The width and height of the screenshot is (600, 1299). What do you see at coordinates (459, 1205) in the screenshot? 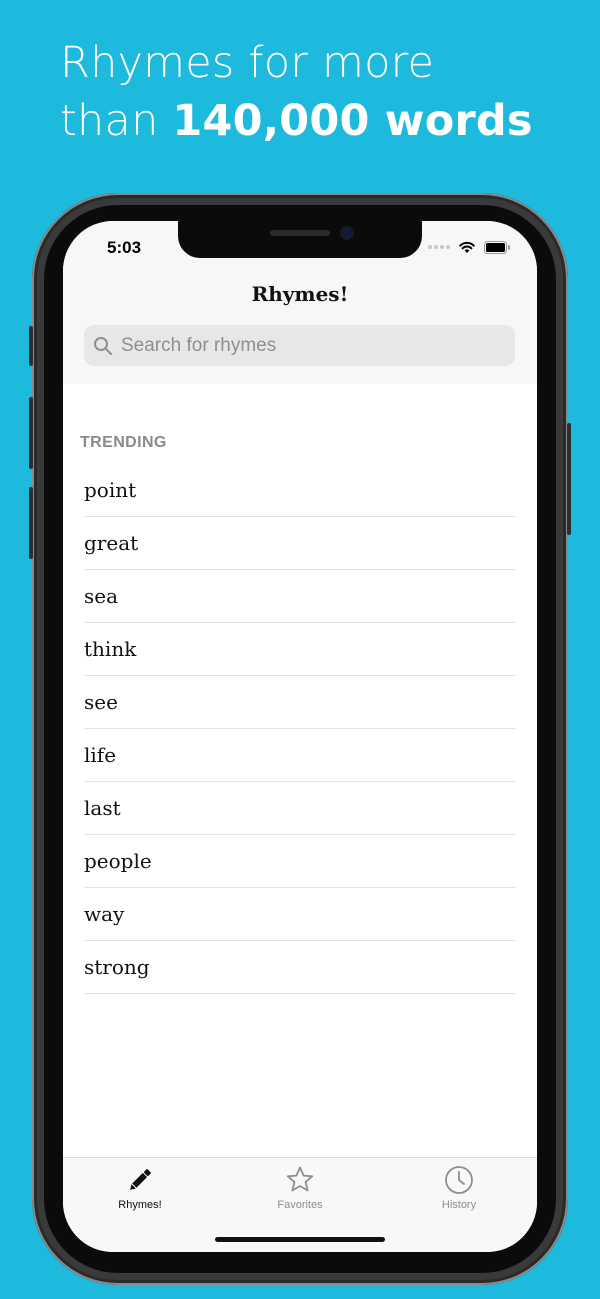
I see `tab-label: History` at bounding box center [459, 1205].